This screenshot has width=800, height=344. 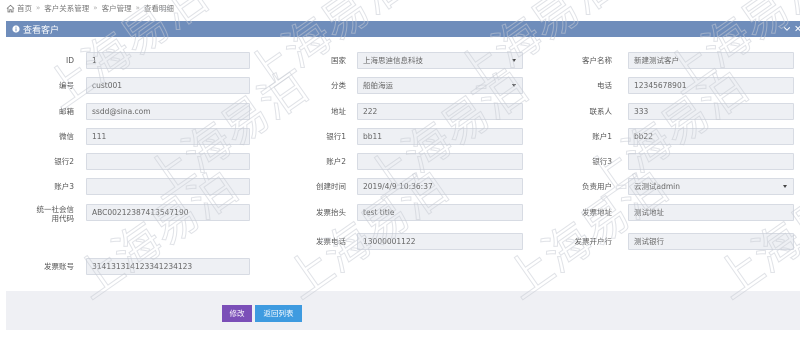 I want to click on label-account2: 账户2, so click(x=336, y=161).